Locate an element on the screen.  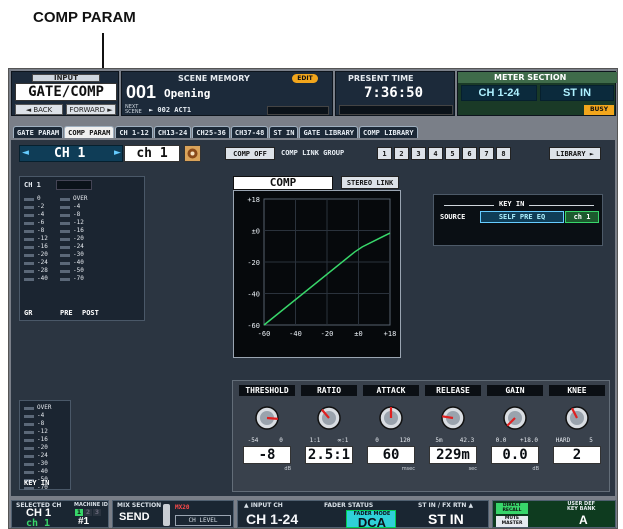
comp-curve-graph: +18 ±0 -20 -40 -60 -60 -40 -20 ±0 +18 is located at coordinates (317, 274).